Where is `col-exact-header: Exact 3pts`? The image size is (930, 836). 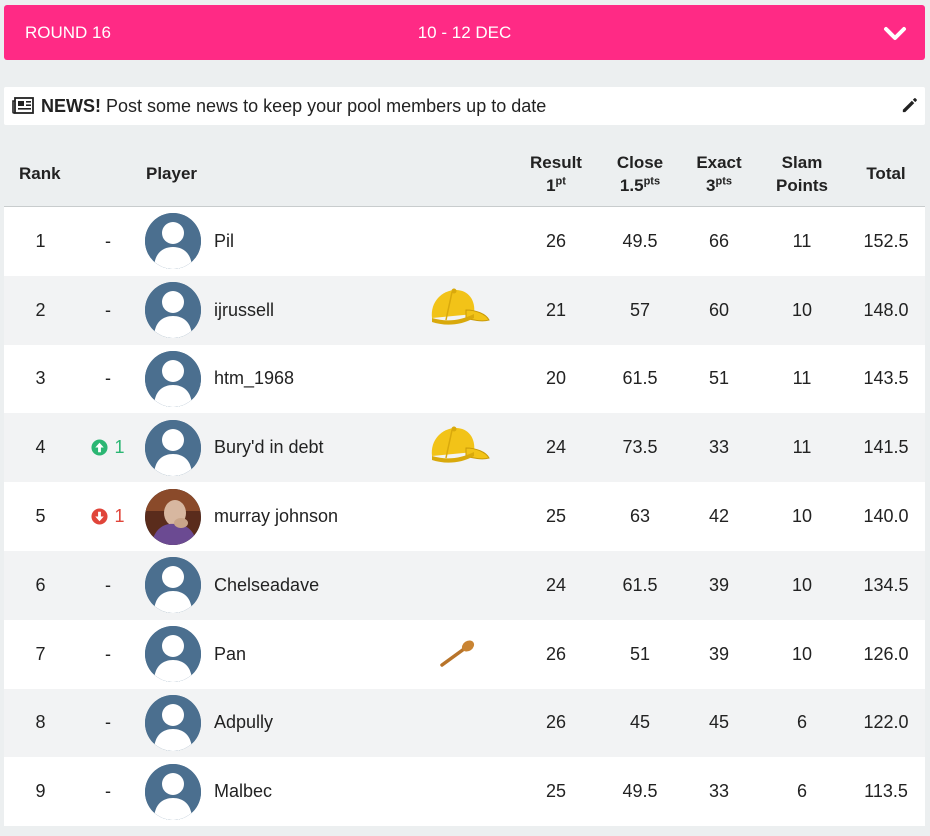 col-exact-header: Exact 3pts is located at coordinates (719, 173).